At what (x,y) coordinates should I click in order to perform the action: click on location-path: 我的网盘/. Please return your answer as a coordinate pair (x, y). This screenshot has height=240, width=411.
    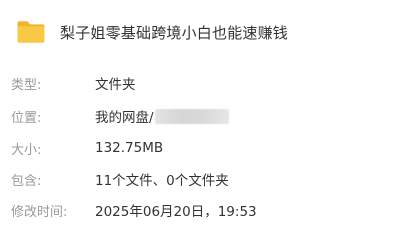
    Looking at the image, I should click on (162, 116).